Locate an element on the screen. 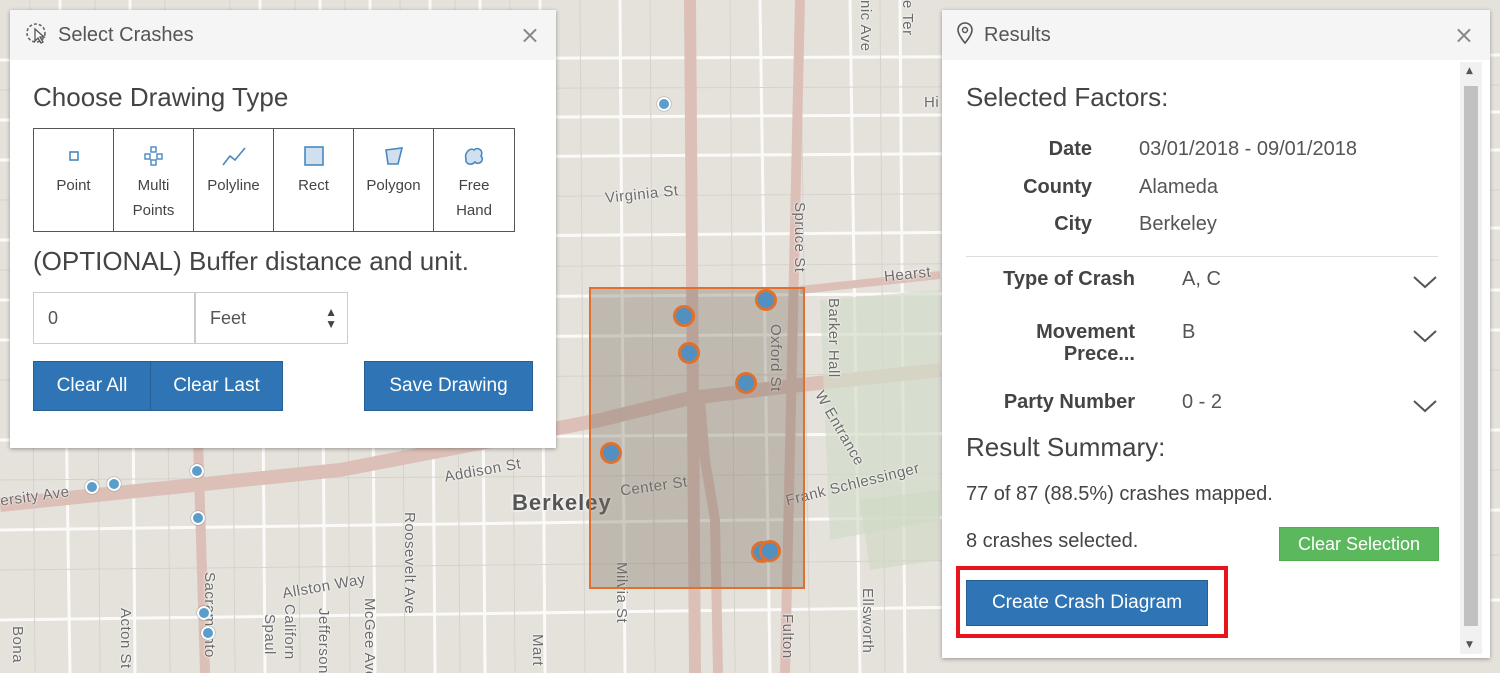 The image size is (1500, 673). street-label-barker: Barker Hall is located at coordinates (833, 338).